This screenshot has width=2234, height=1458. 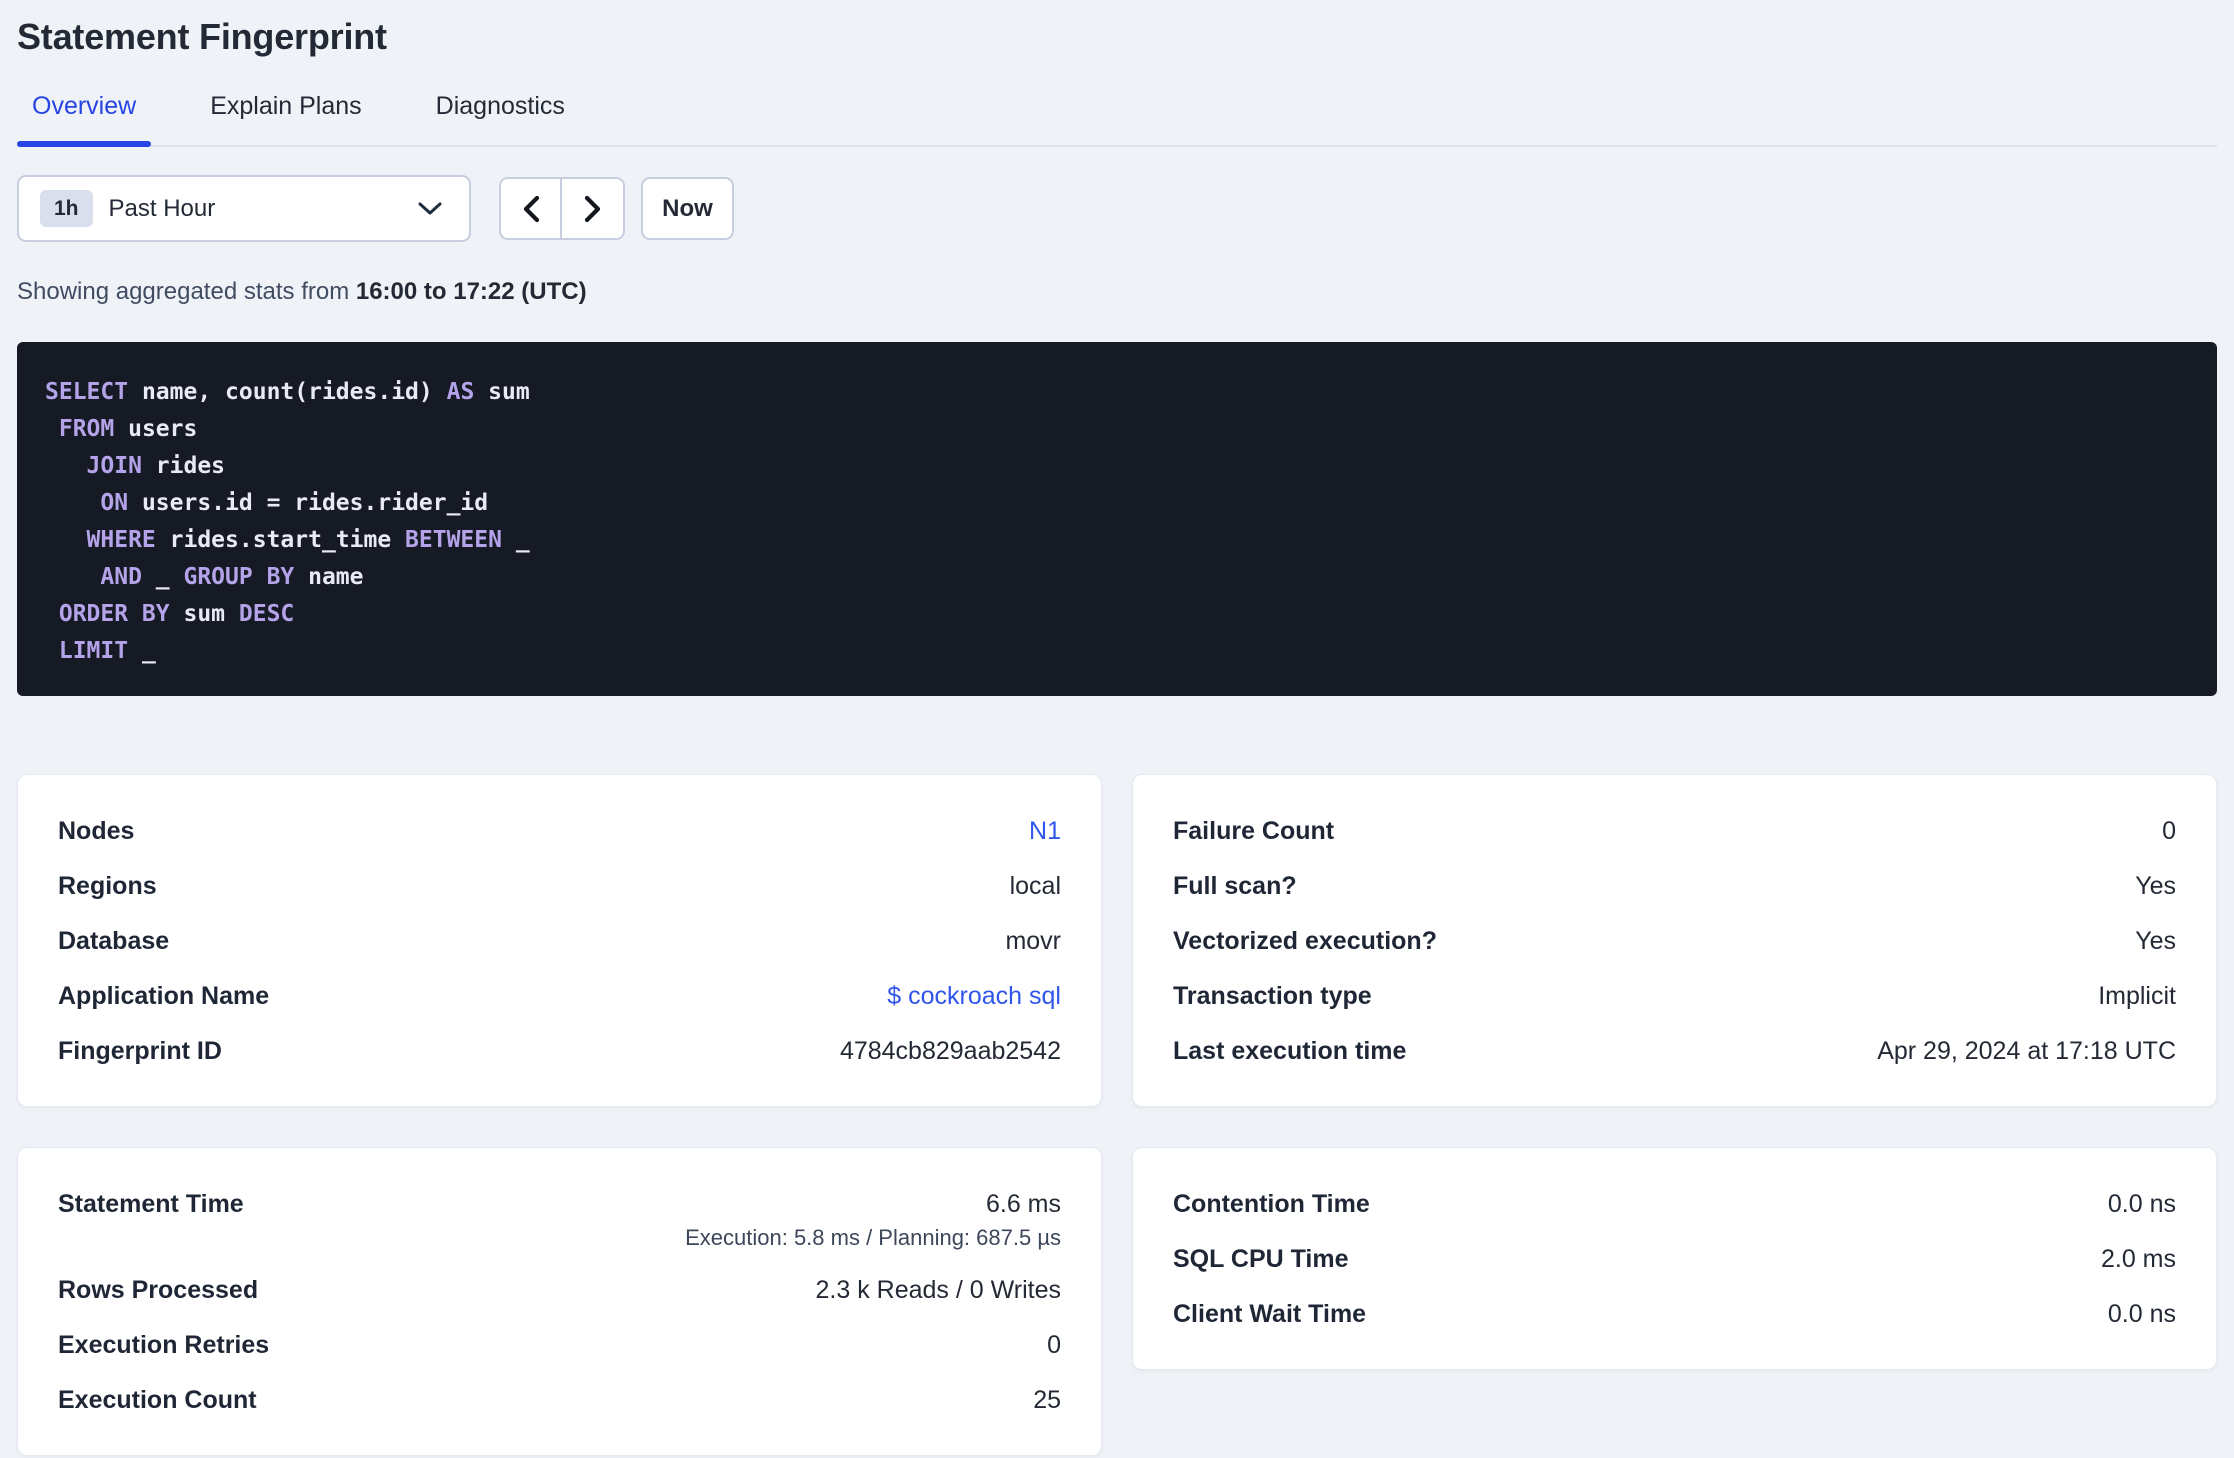 I want to click on sql-keyword: ON, so click(x=87, y=503).